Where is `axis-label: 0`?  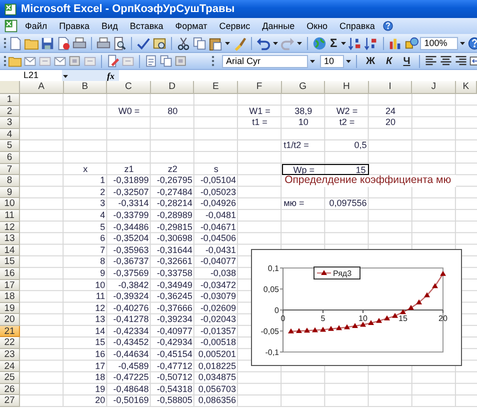
axis-label: 0 is located at coordinates (283, 318).